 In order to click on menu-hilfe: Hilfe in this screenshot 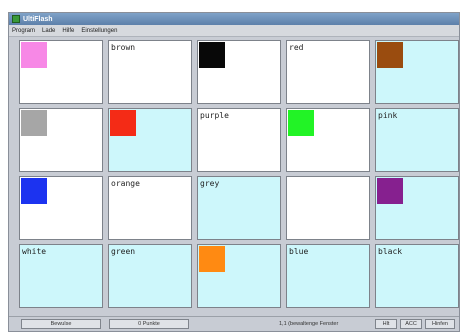, I will do `click(68, 31)`.